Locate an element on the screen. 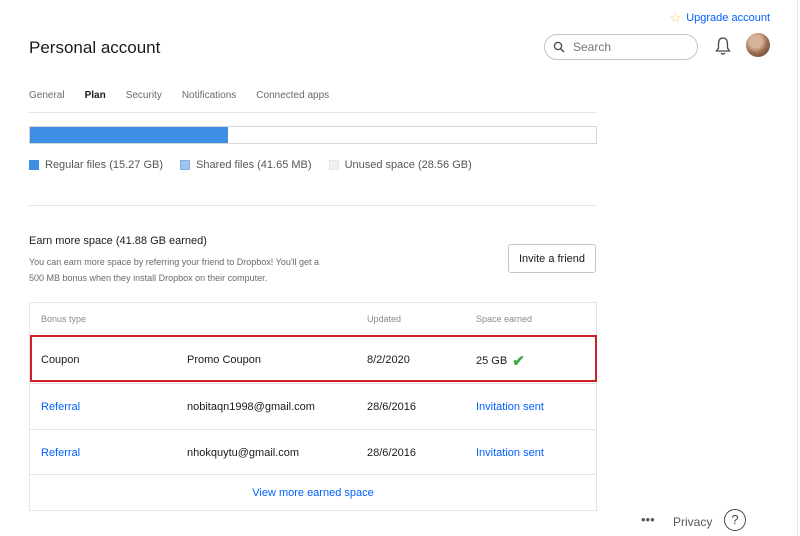  earn-title: Earn more space (41.88 GB earned) is located at coordinates (118, 241).